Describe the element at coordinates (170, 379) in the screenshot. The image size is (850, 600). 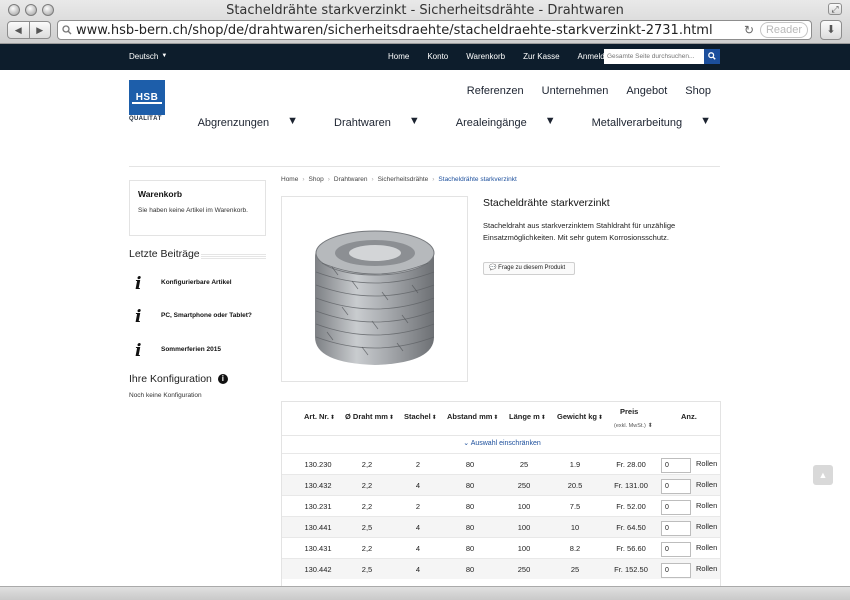
I see `configuration-title-text: Ihre Konfiguration` at that location.